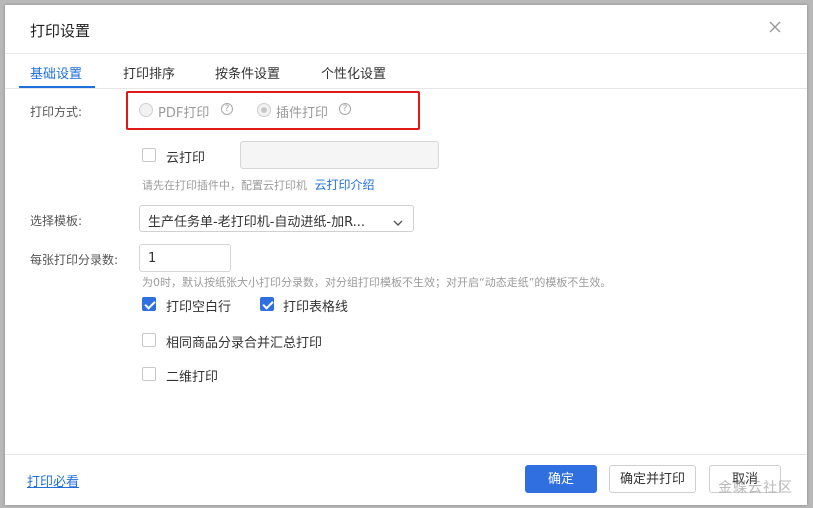  Describe the element at coordinates (406, 71) in the screenshot. I see `tab-bar: 基础设置 打印排序 按条件设置 个性化设置` at that location.